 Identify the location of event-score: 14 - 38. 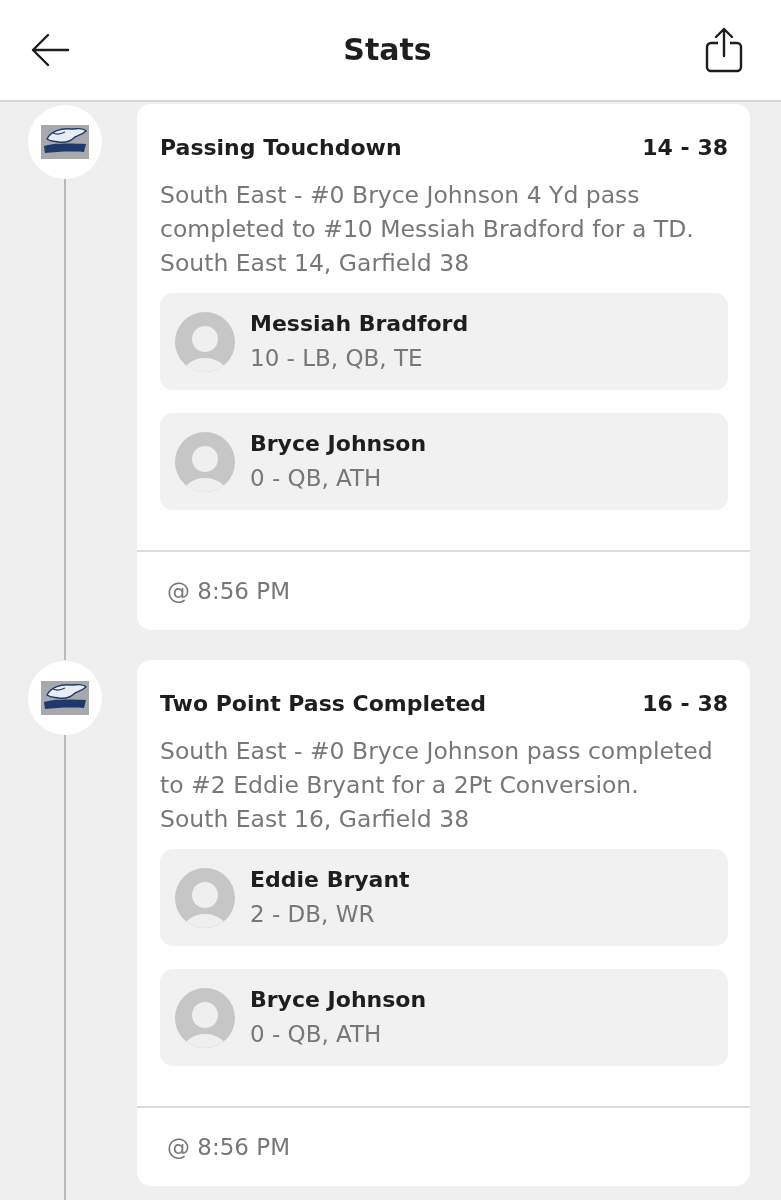
(685, 148).